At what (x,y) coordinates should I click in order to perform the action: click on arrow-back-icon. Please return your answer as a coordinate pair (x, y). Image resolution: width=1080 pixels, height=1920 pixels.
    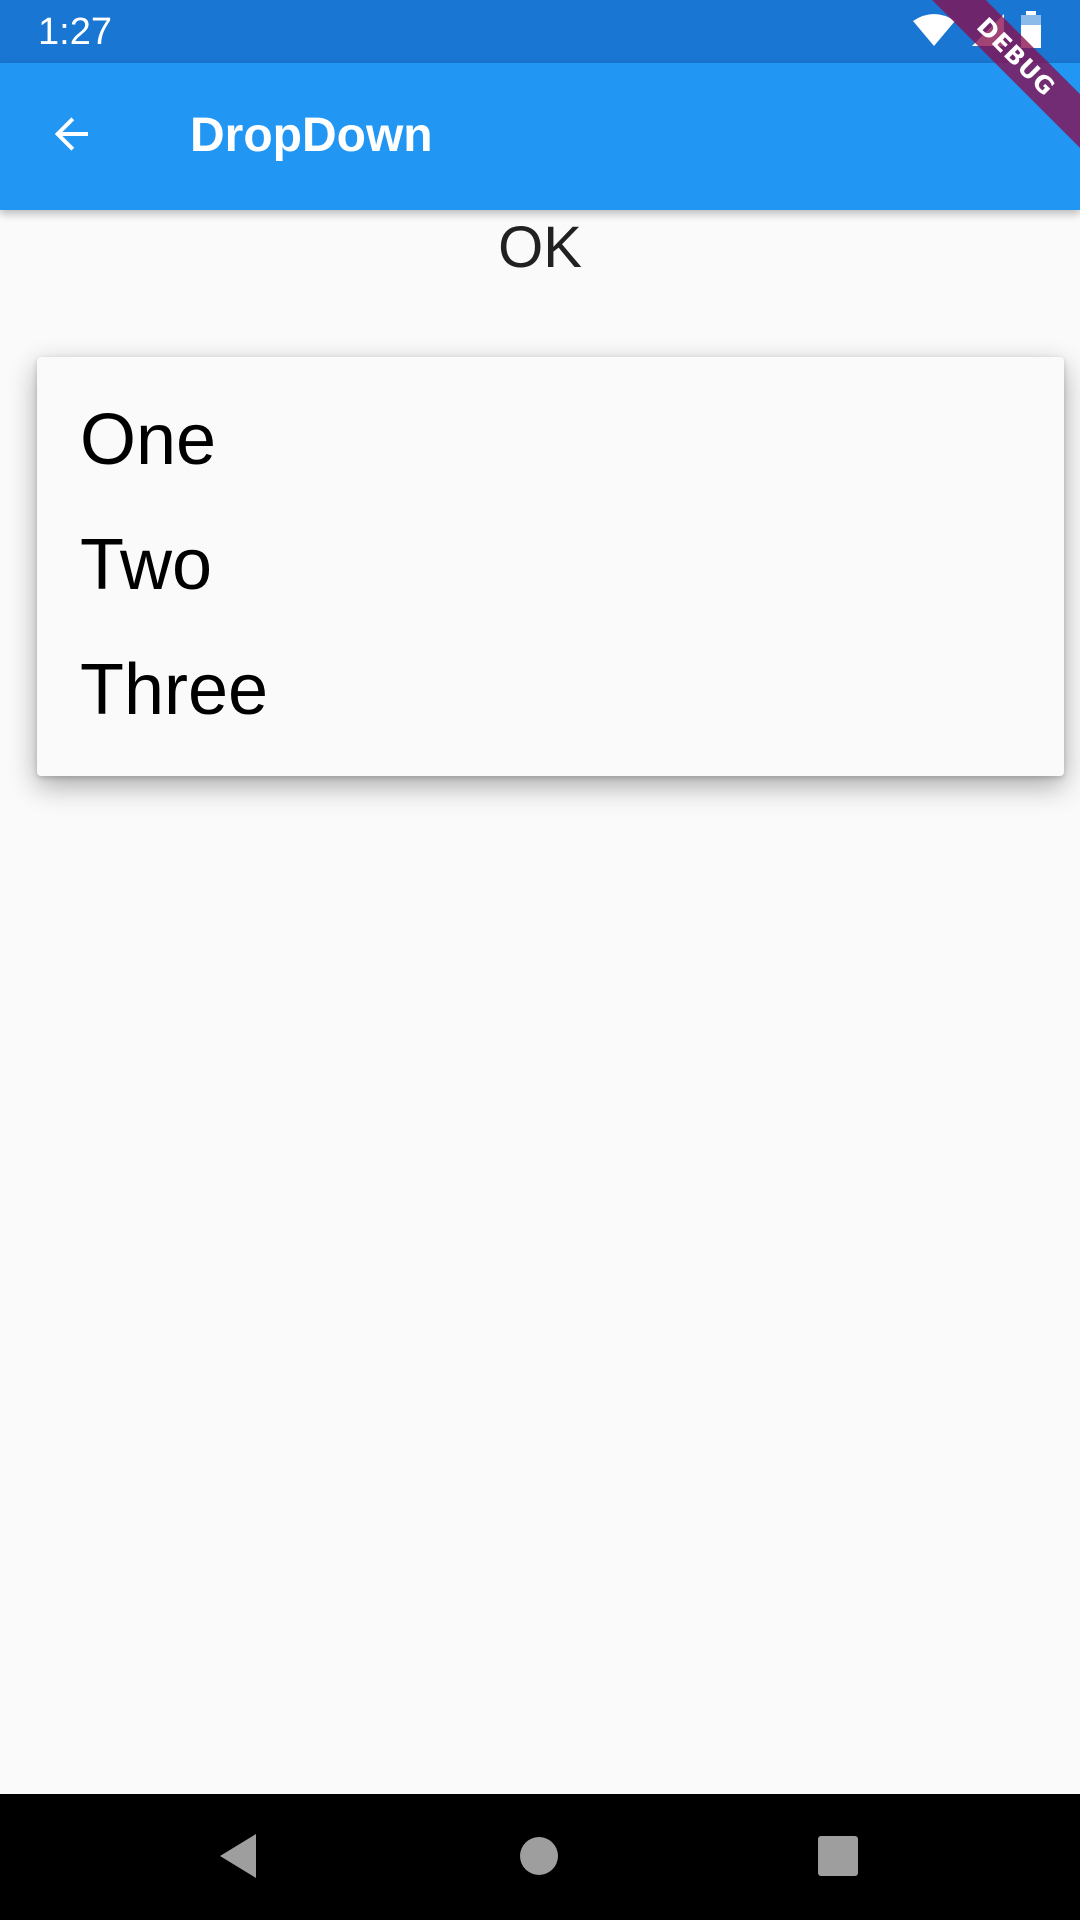
    Looking at the image, I should click on (72, 136).